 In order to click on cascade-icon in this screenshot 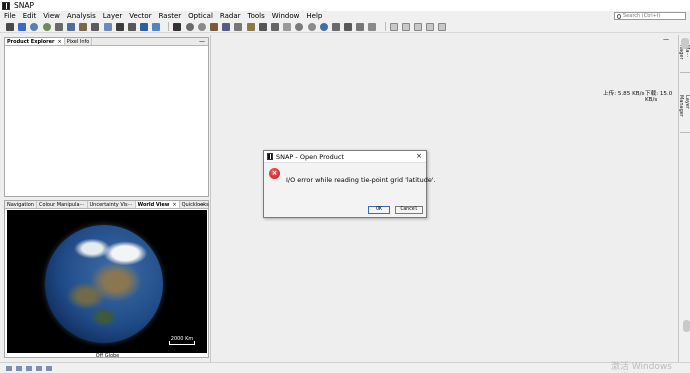, I will do `click(430, 26)`.